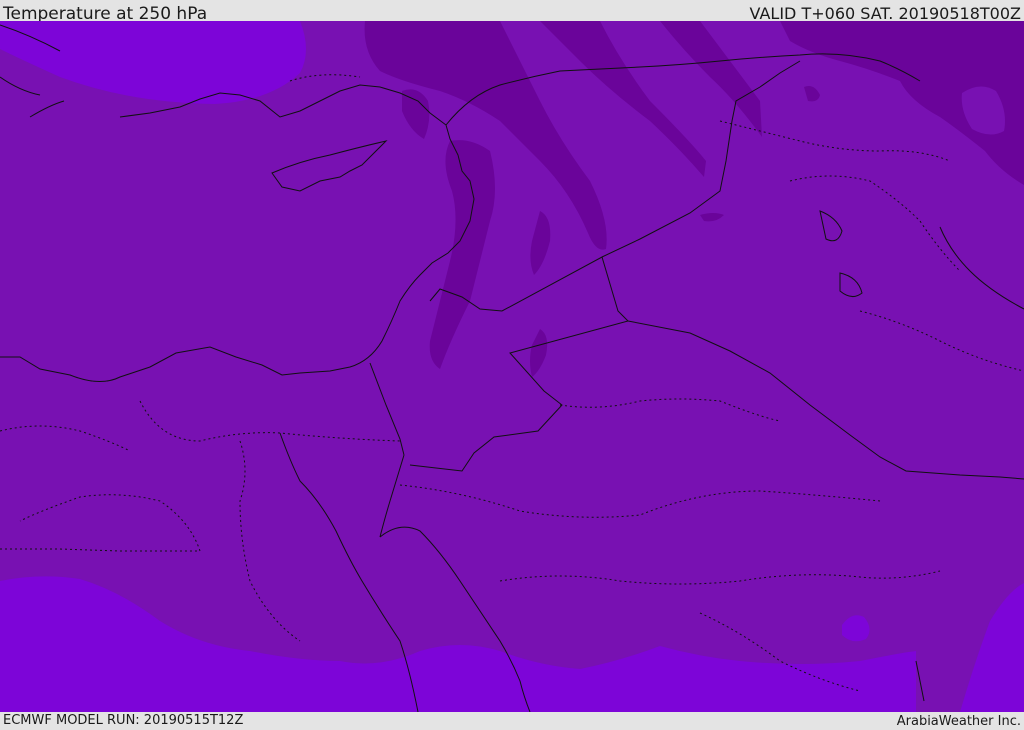  What do you see at coordinates (123, 720) in the screenshot?
I see `model-run-label: ECMWF MODEL RUN: 20190515T12Z` at bounding box center [123, 720].